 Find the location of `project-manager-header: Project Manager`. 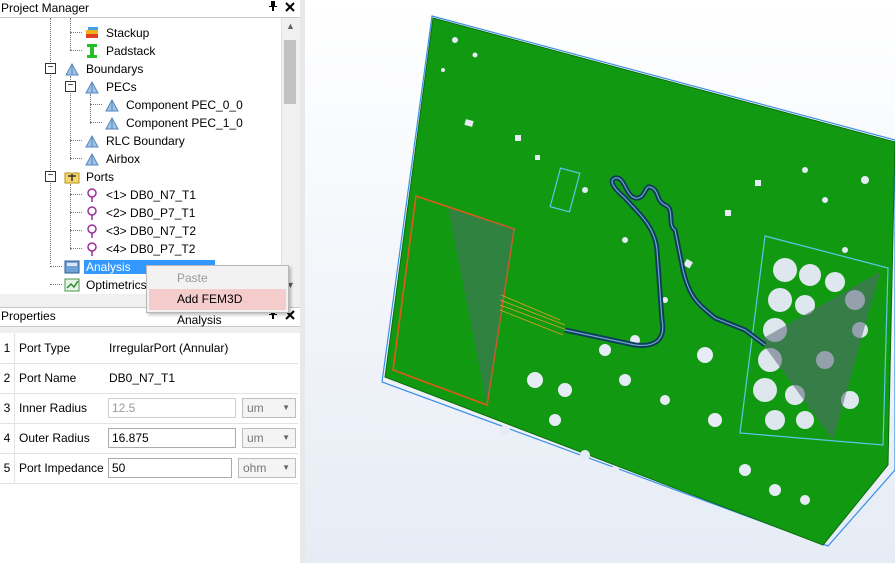

project-manager-header: Project Manager is located at coordinates (150, 9).